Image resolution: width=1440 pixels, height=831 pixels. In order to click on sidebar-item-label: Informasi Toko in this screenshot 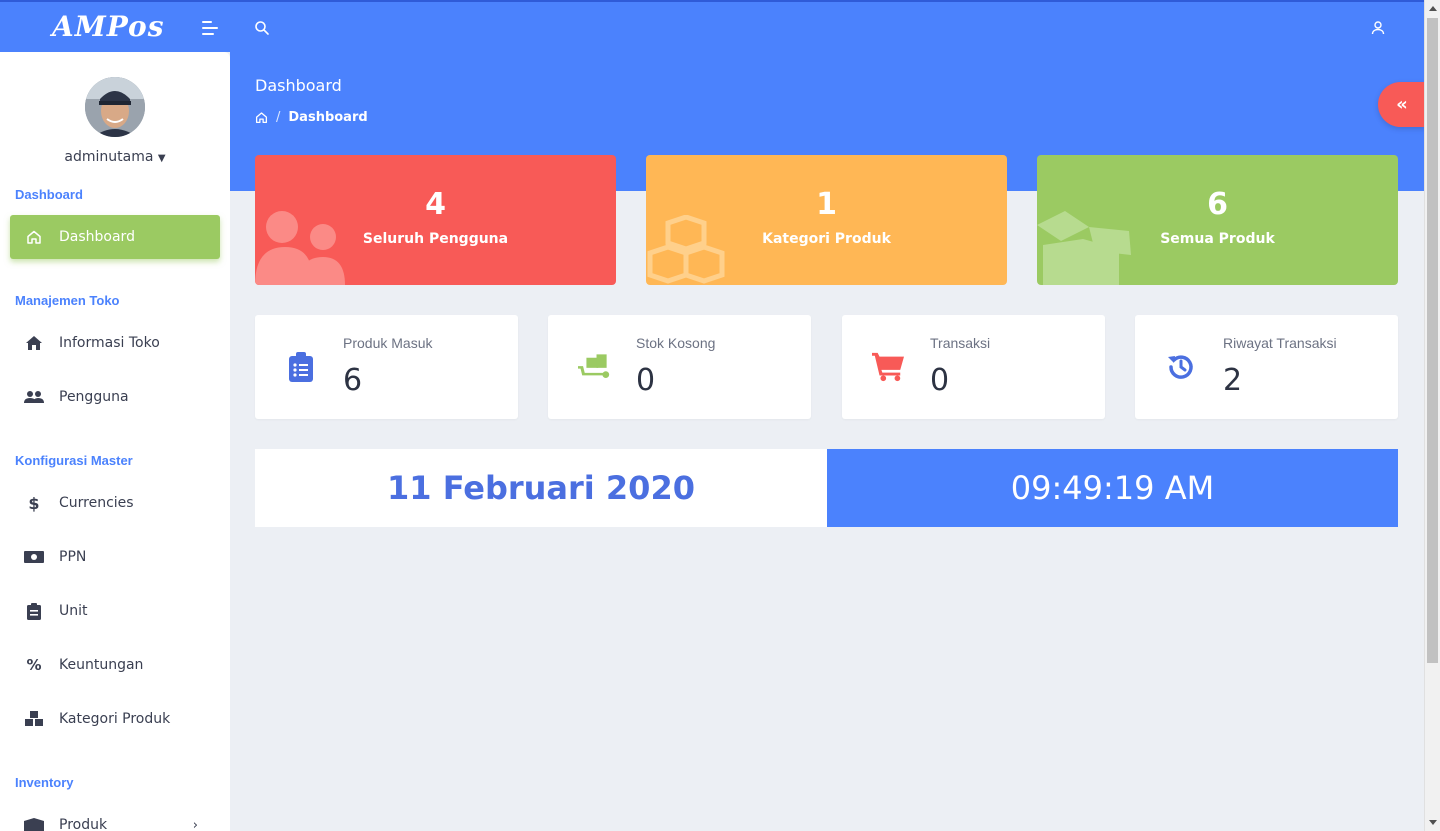, I will do `click(109, 343)`.